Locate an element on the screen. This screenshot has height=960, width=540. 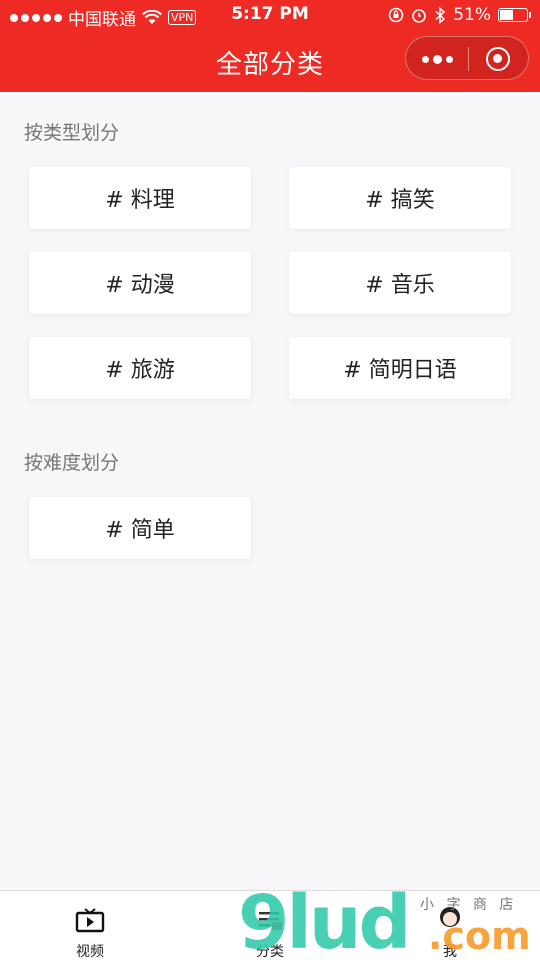
tab-videos: 视频 is located at coordinates (90, 925).